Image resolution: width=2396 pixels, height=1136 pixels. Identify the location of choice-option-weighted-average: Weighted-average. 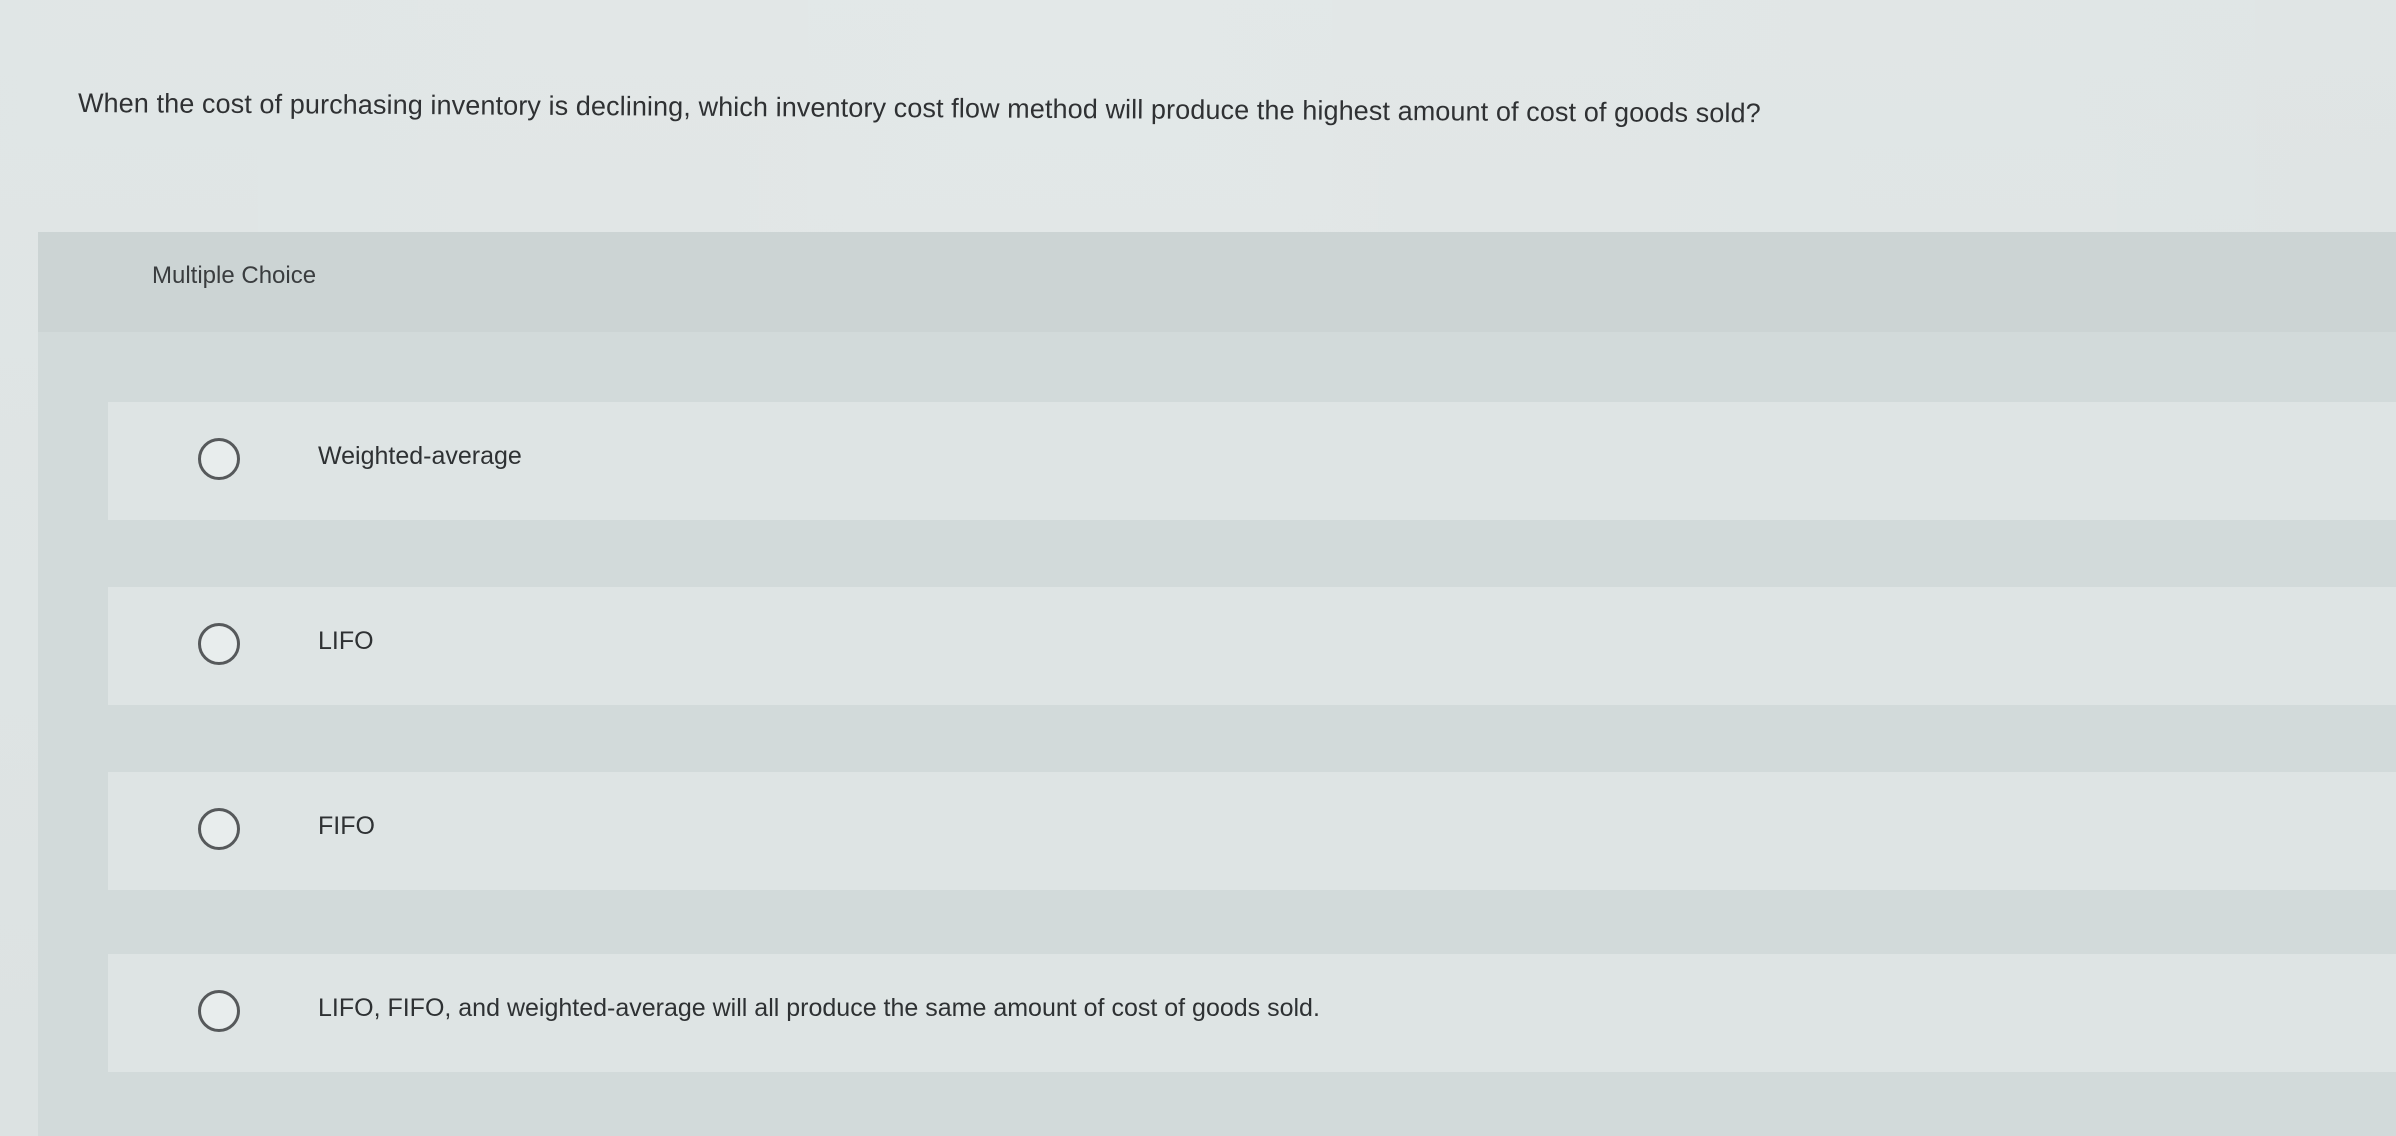
(1252, 461).